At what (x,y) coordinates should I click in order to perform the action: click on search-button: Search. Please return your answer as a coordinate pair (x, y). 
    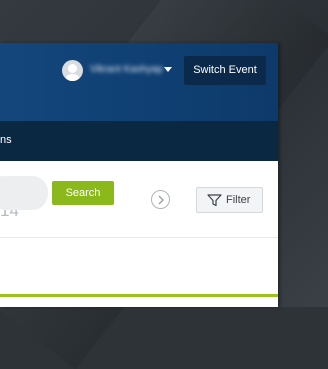
    Looking at the image, I should click on (83, 193).